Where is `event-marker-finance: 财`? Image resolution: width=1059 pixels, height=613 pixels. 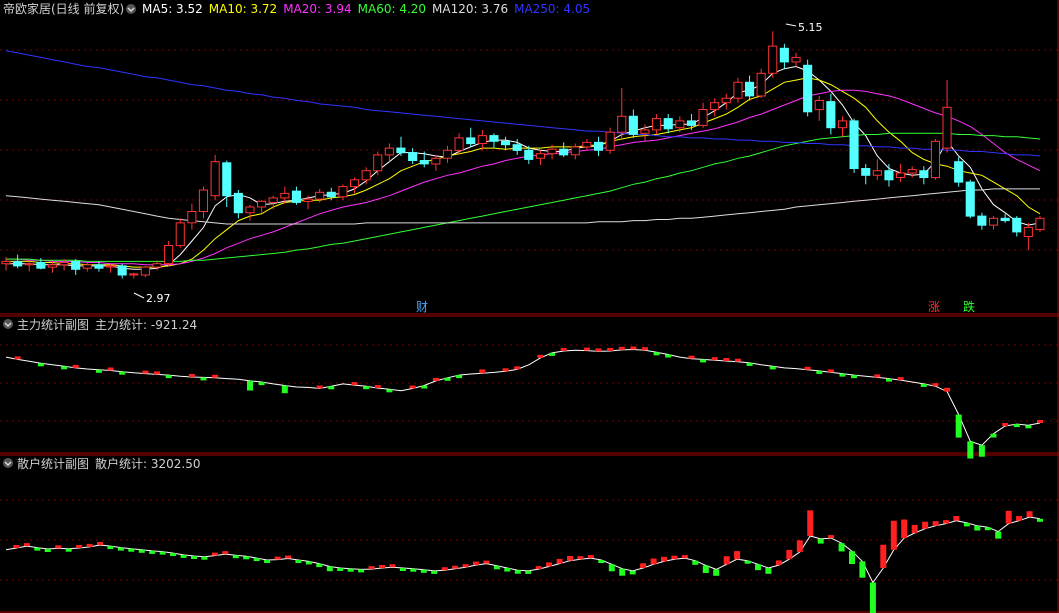 event-marker-finance: 财 is located at coordinates (422, 307).